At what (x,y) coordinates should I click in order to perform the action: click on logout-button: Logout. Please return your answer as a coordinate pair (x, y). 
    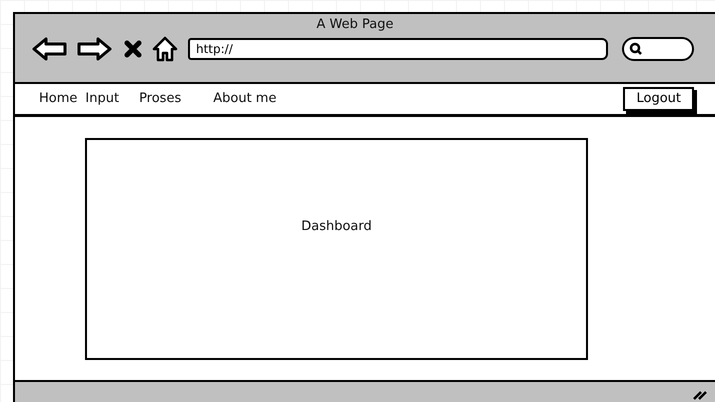
    Looking at the image, I should click on (658, 99).